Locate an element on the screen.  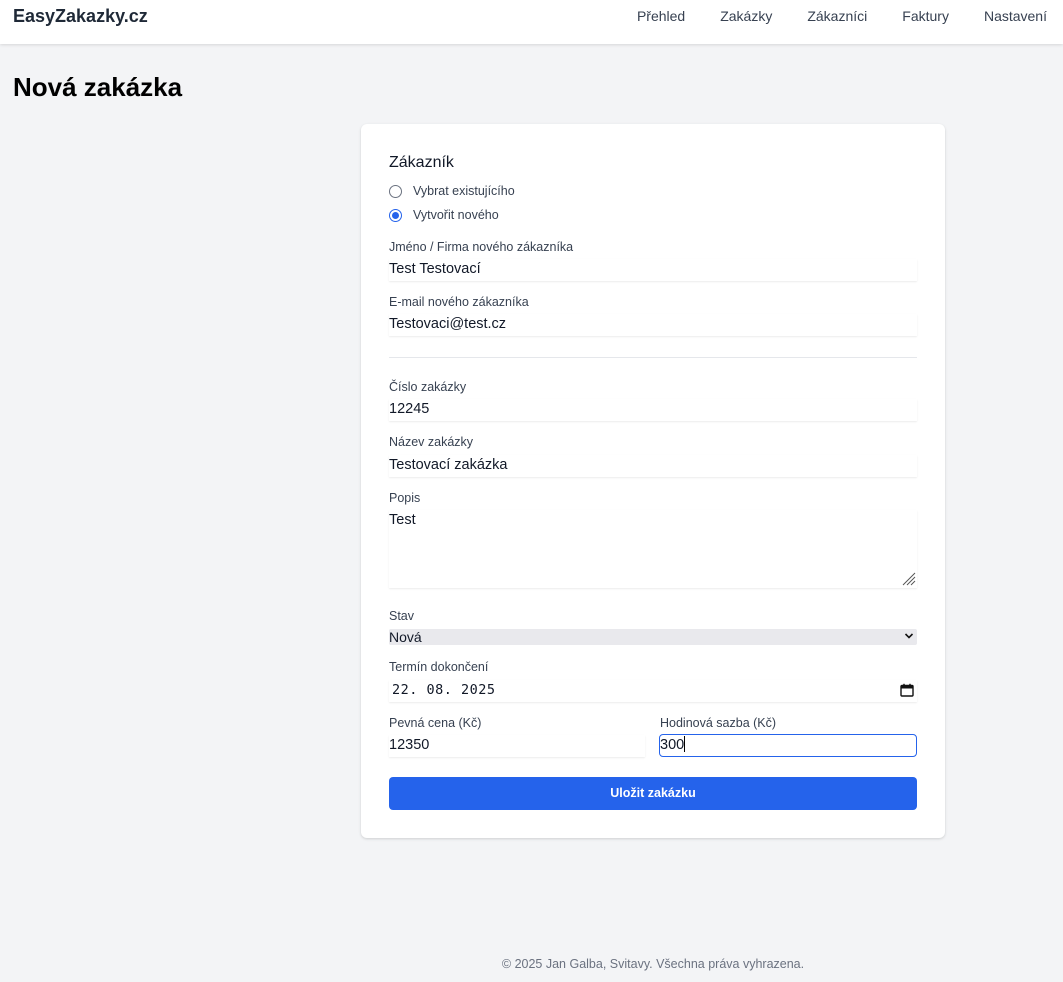
status-select: Nová is located at coordinates (653, 637).